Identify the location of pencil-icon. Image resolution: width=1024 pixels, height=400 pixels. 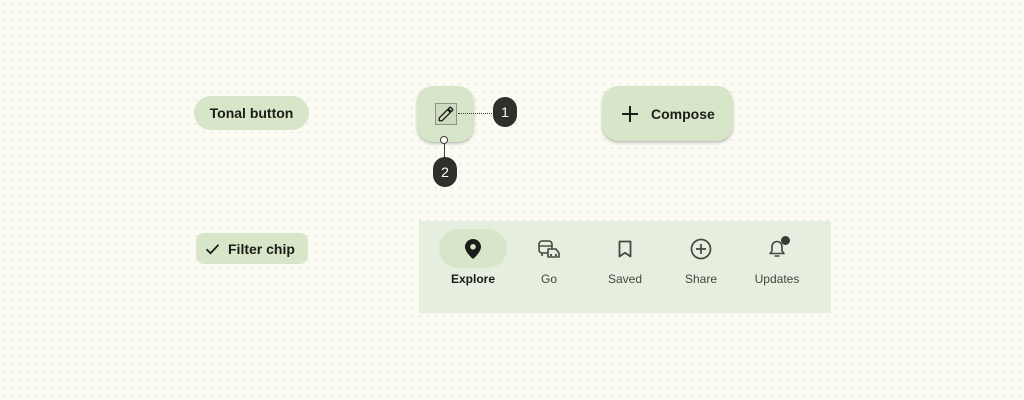
(445, 114).